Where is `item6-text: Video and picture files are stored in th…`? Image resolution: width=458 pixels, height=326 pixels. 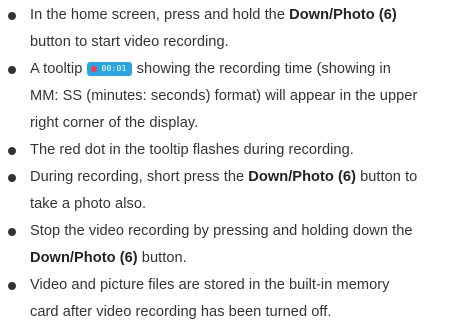
item6-text: Video and picture files are stored in th… is located at coordinates (210, 285).